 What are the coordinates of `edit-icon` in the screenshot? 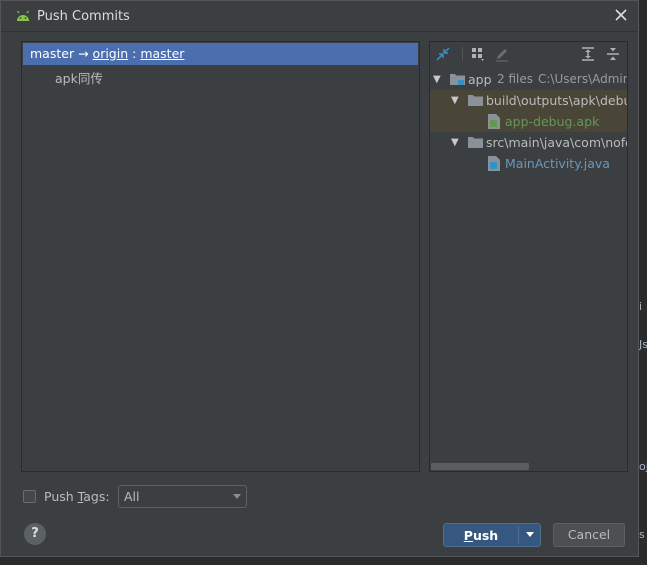 It's located at (502, 54).